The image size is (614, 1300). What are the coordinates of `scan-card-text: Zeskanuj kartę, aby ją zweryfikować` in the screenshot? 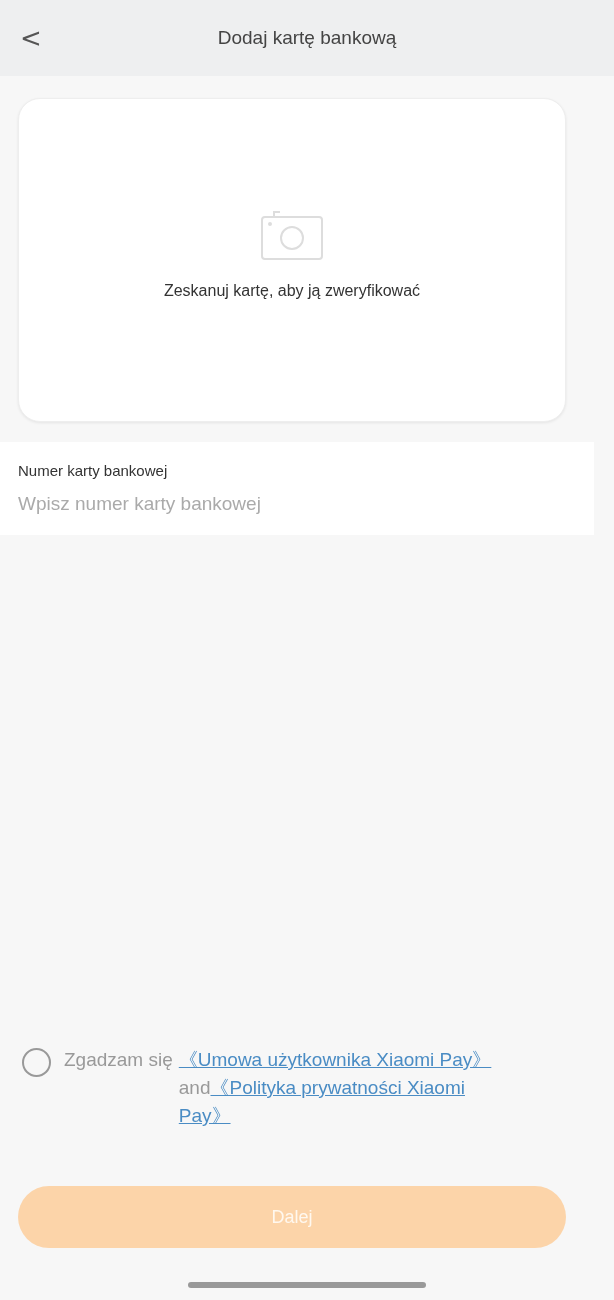 It's located at (292, 291).